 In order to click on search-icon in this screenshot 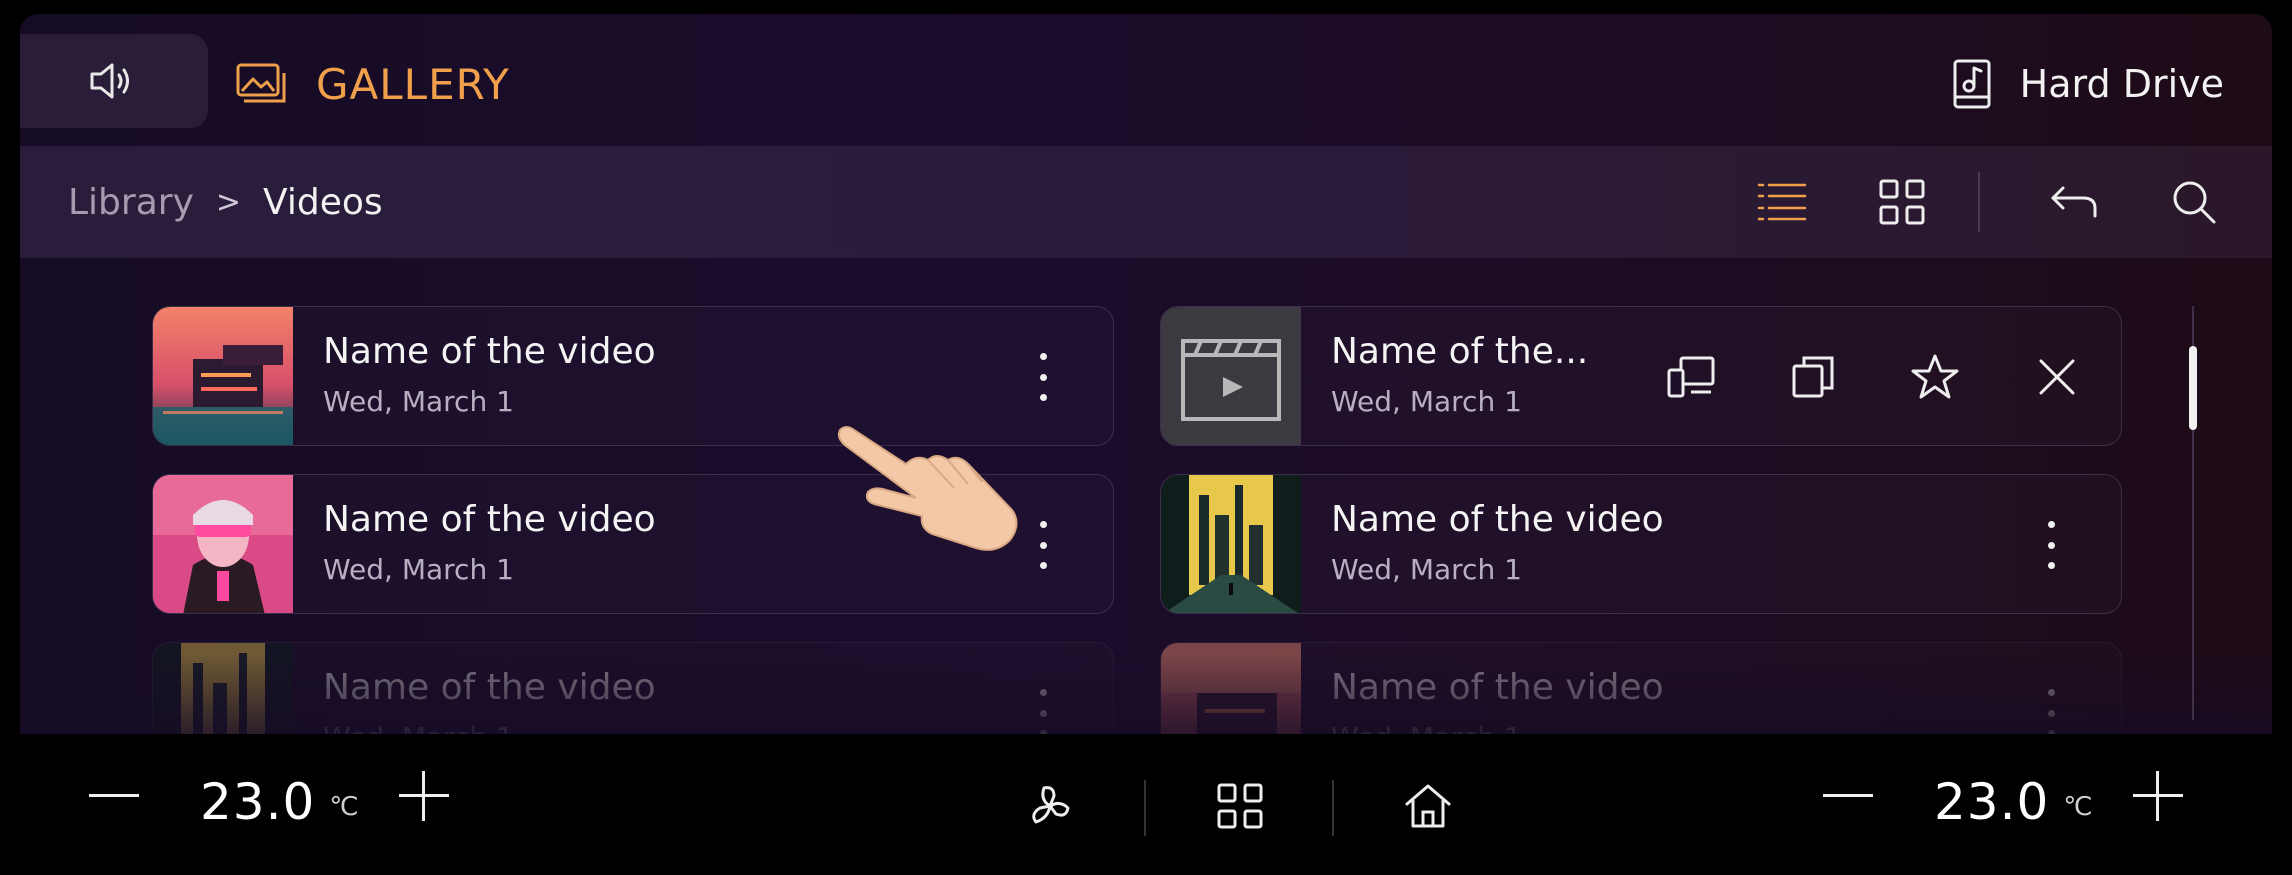, I will do `click(2194, 202)`.